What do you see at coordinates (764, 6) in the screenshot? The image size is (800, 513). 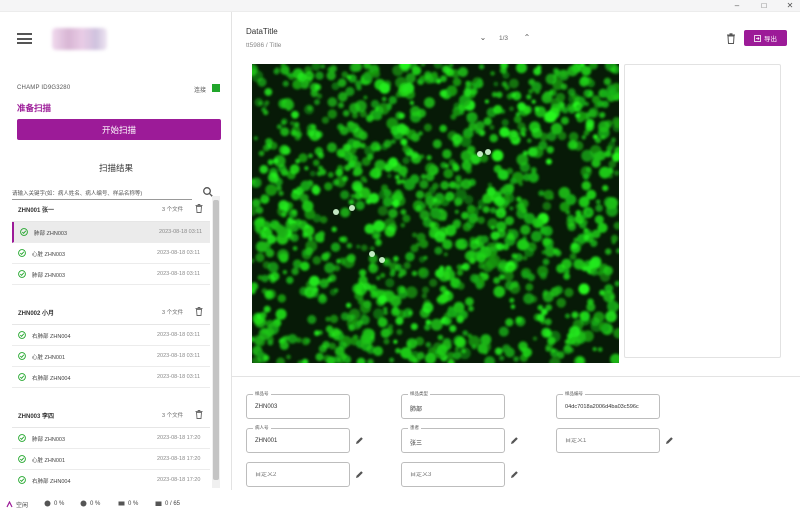 I see `maximize-button: □` at bounding box center [764, 6].